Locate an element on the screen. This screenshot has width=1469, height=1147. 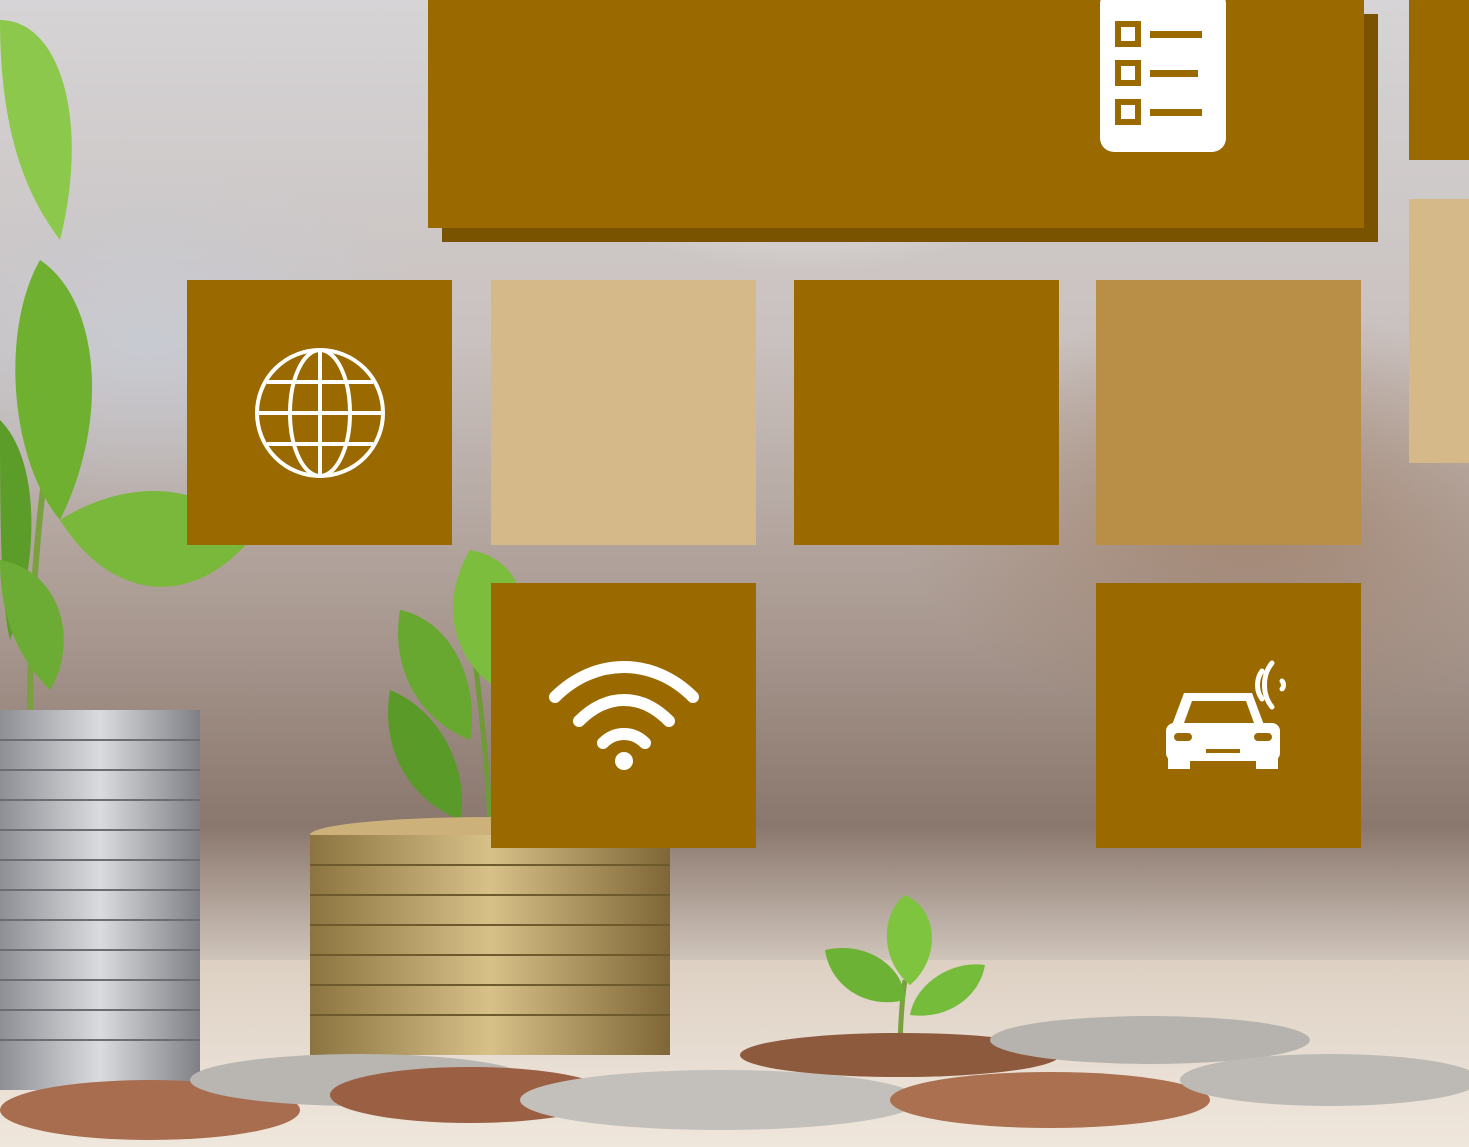
scattered-coins is located at coordinates (734, 1078).